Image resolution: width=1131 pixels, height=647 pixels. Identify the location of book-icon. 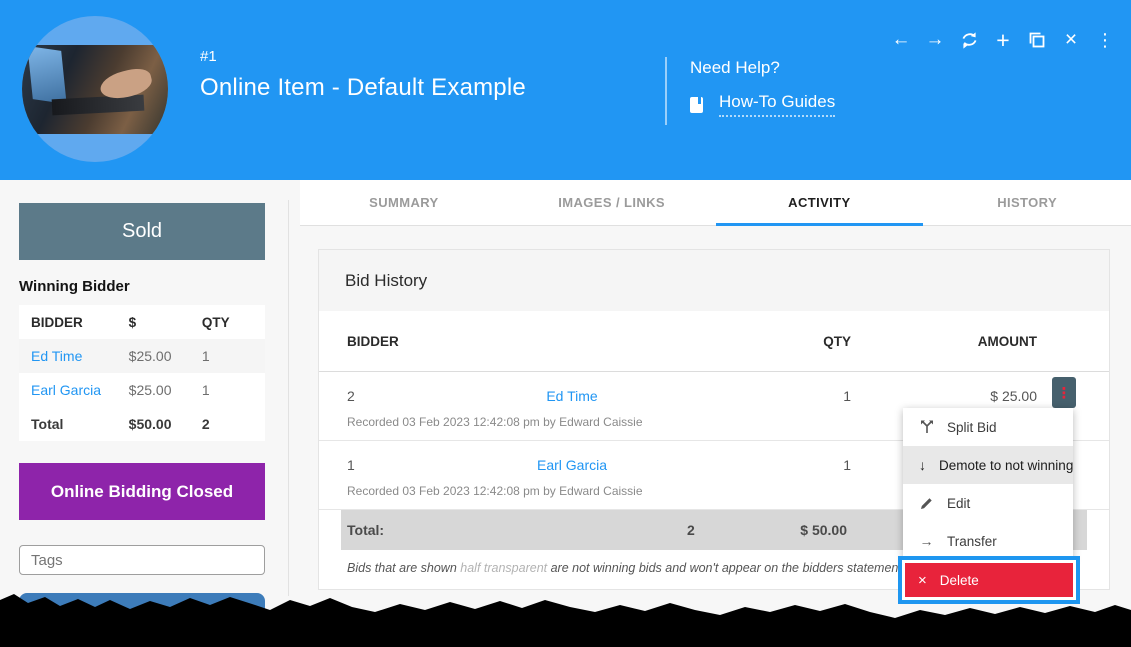
(696, 104).